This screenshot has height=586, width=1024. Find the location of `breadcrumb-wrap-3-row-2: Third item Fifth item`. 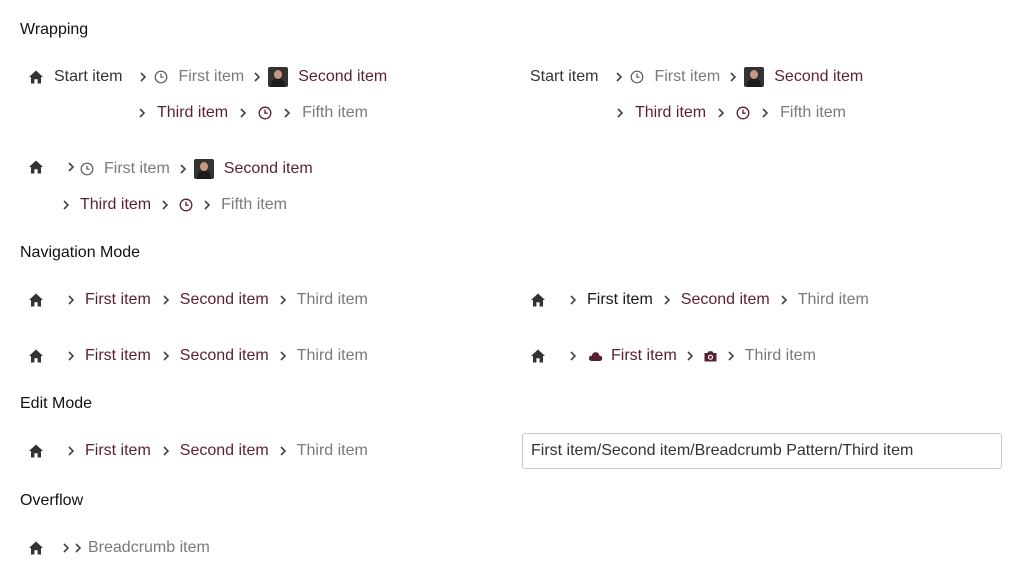

breadcrumb-wrap-3-row-2: Third item Fifth item is located at coordinates (171, 205).